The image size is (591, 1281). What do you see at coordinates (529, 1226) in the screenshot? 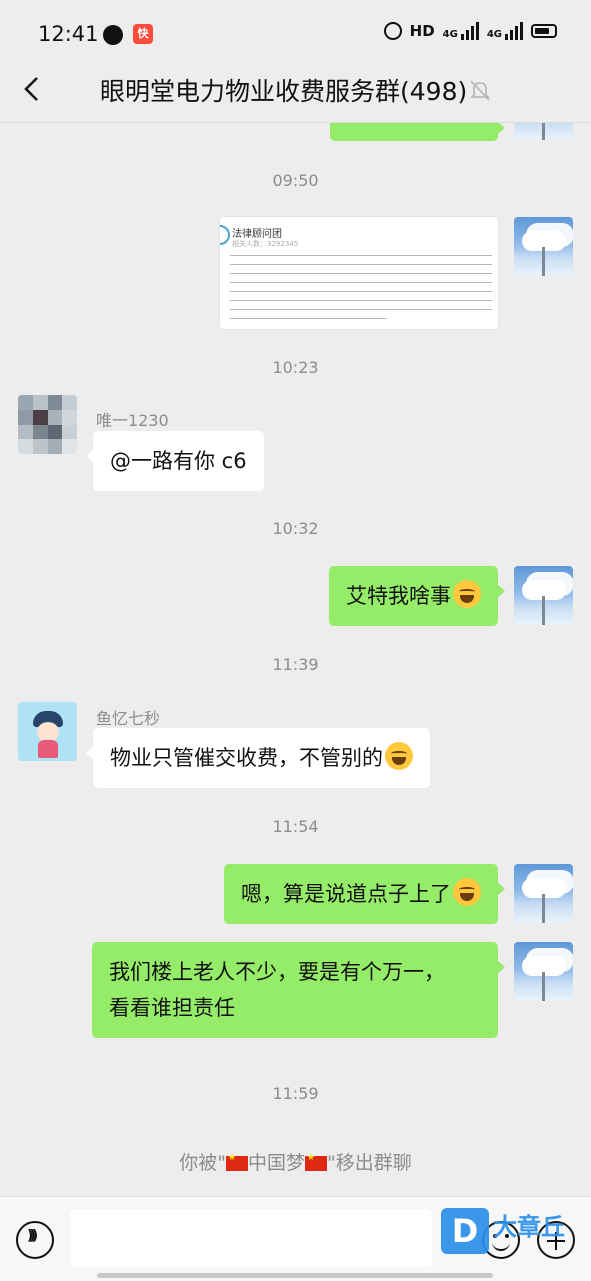
I see `watermark-text: 大章丘` at bounding box center [529, 1226].